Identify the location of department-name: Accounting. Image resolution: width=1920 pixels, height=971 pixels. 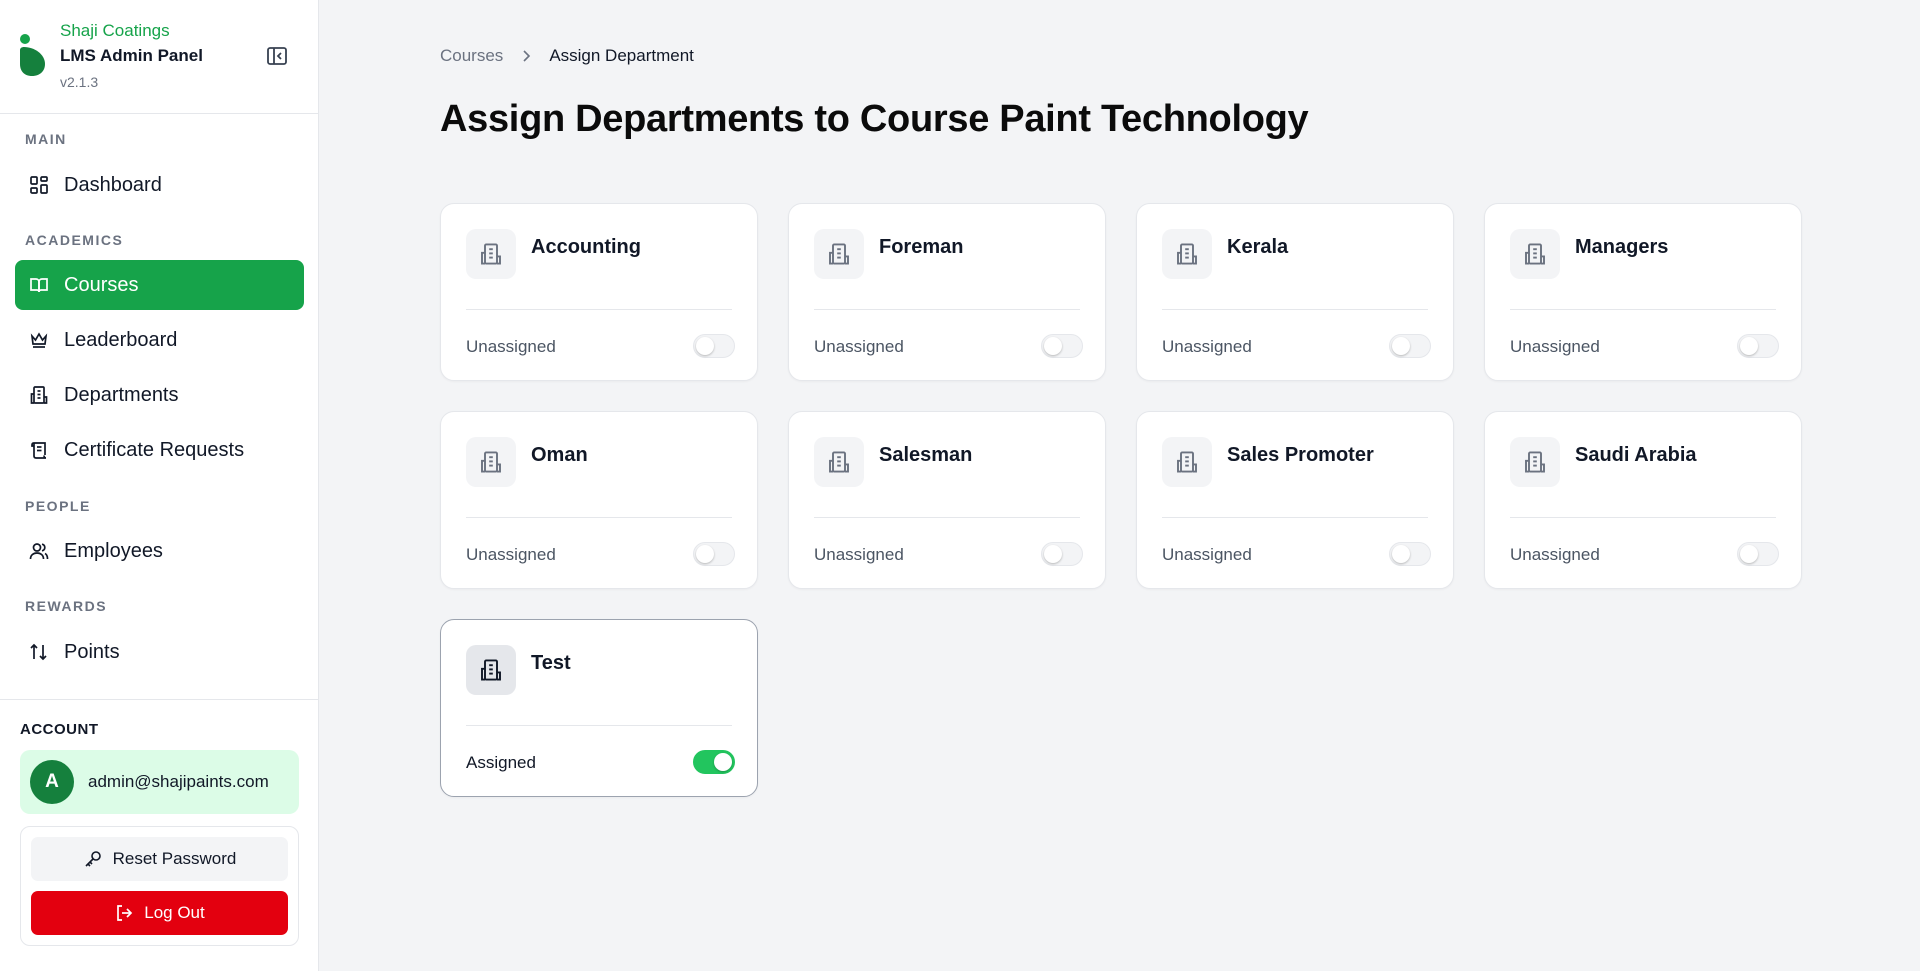
(586, 247).